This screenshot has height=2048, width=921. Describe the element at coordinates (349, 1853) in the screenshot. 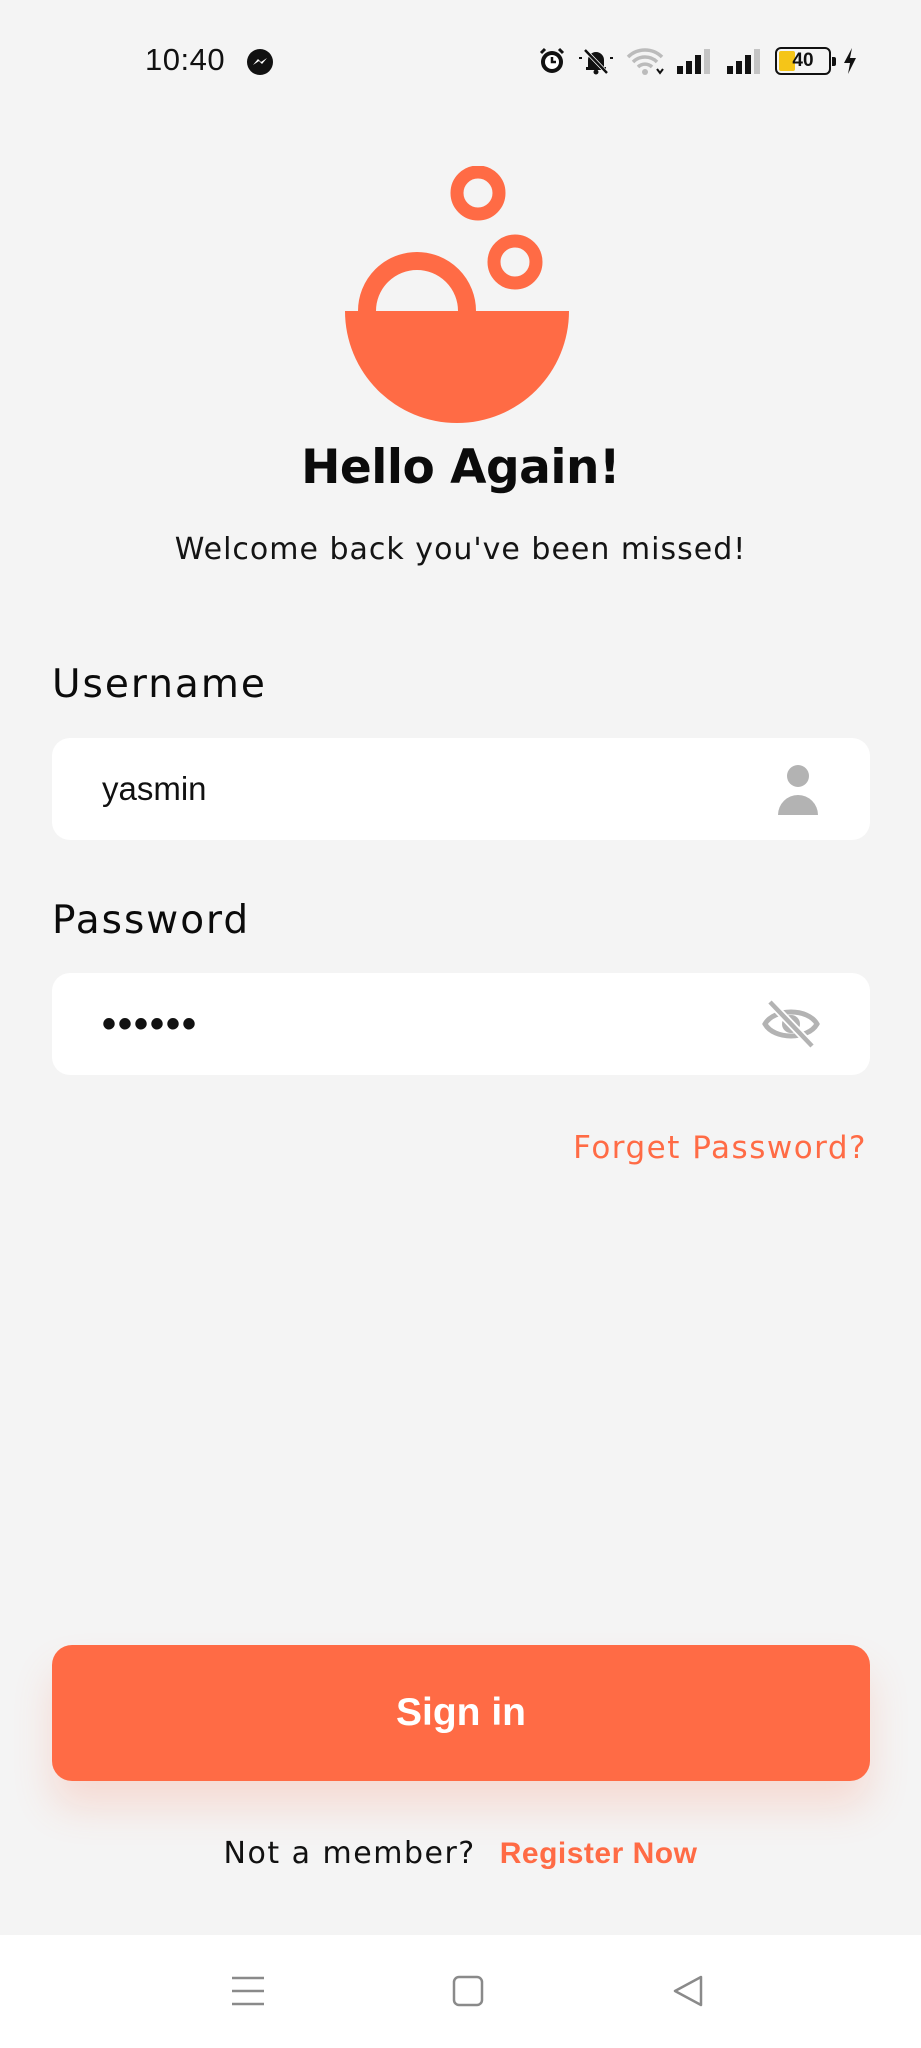

I see `not-member-text: Not a member?` at that location.